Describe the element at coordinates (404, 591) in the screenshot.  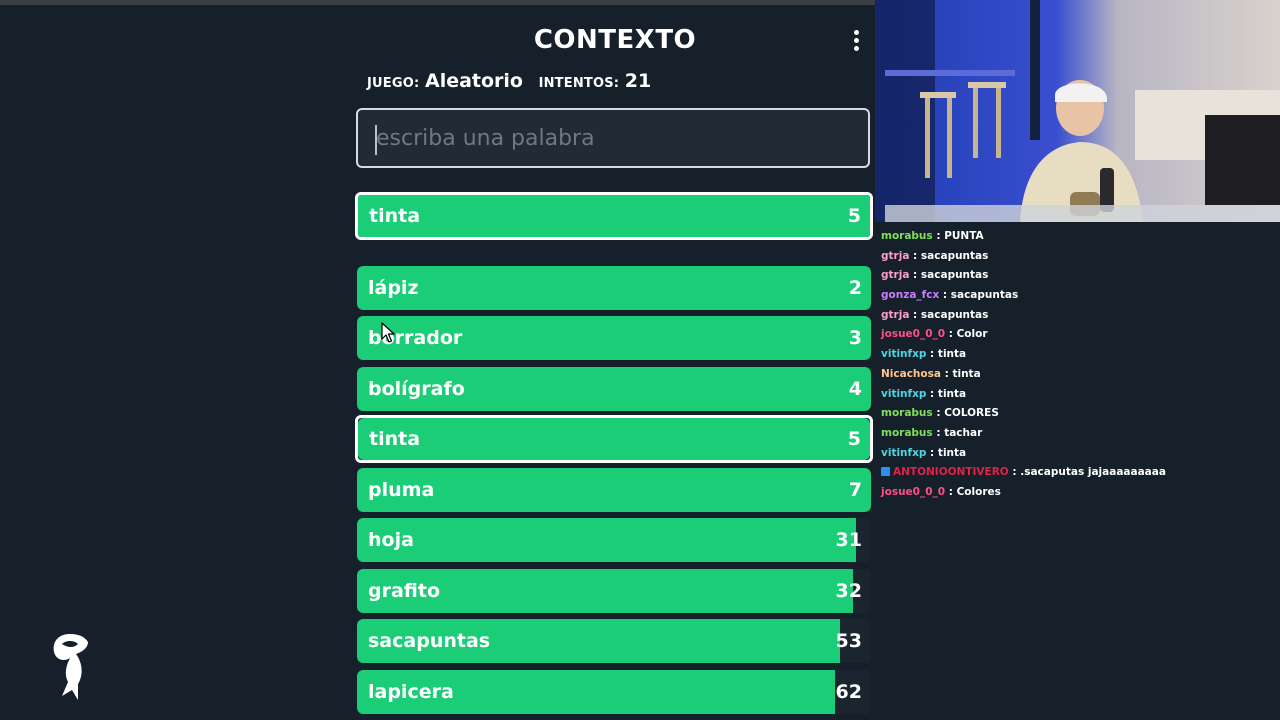
I see `guess-word: grafito` at that location.